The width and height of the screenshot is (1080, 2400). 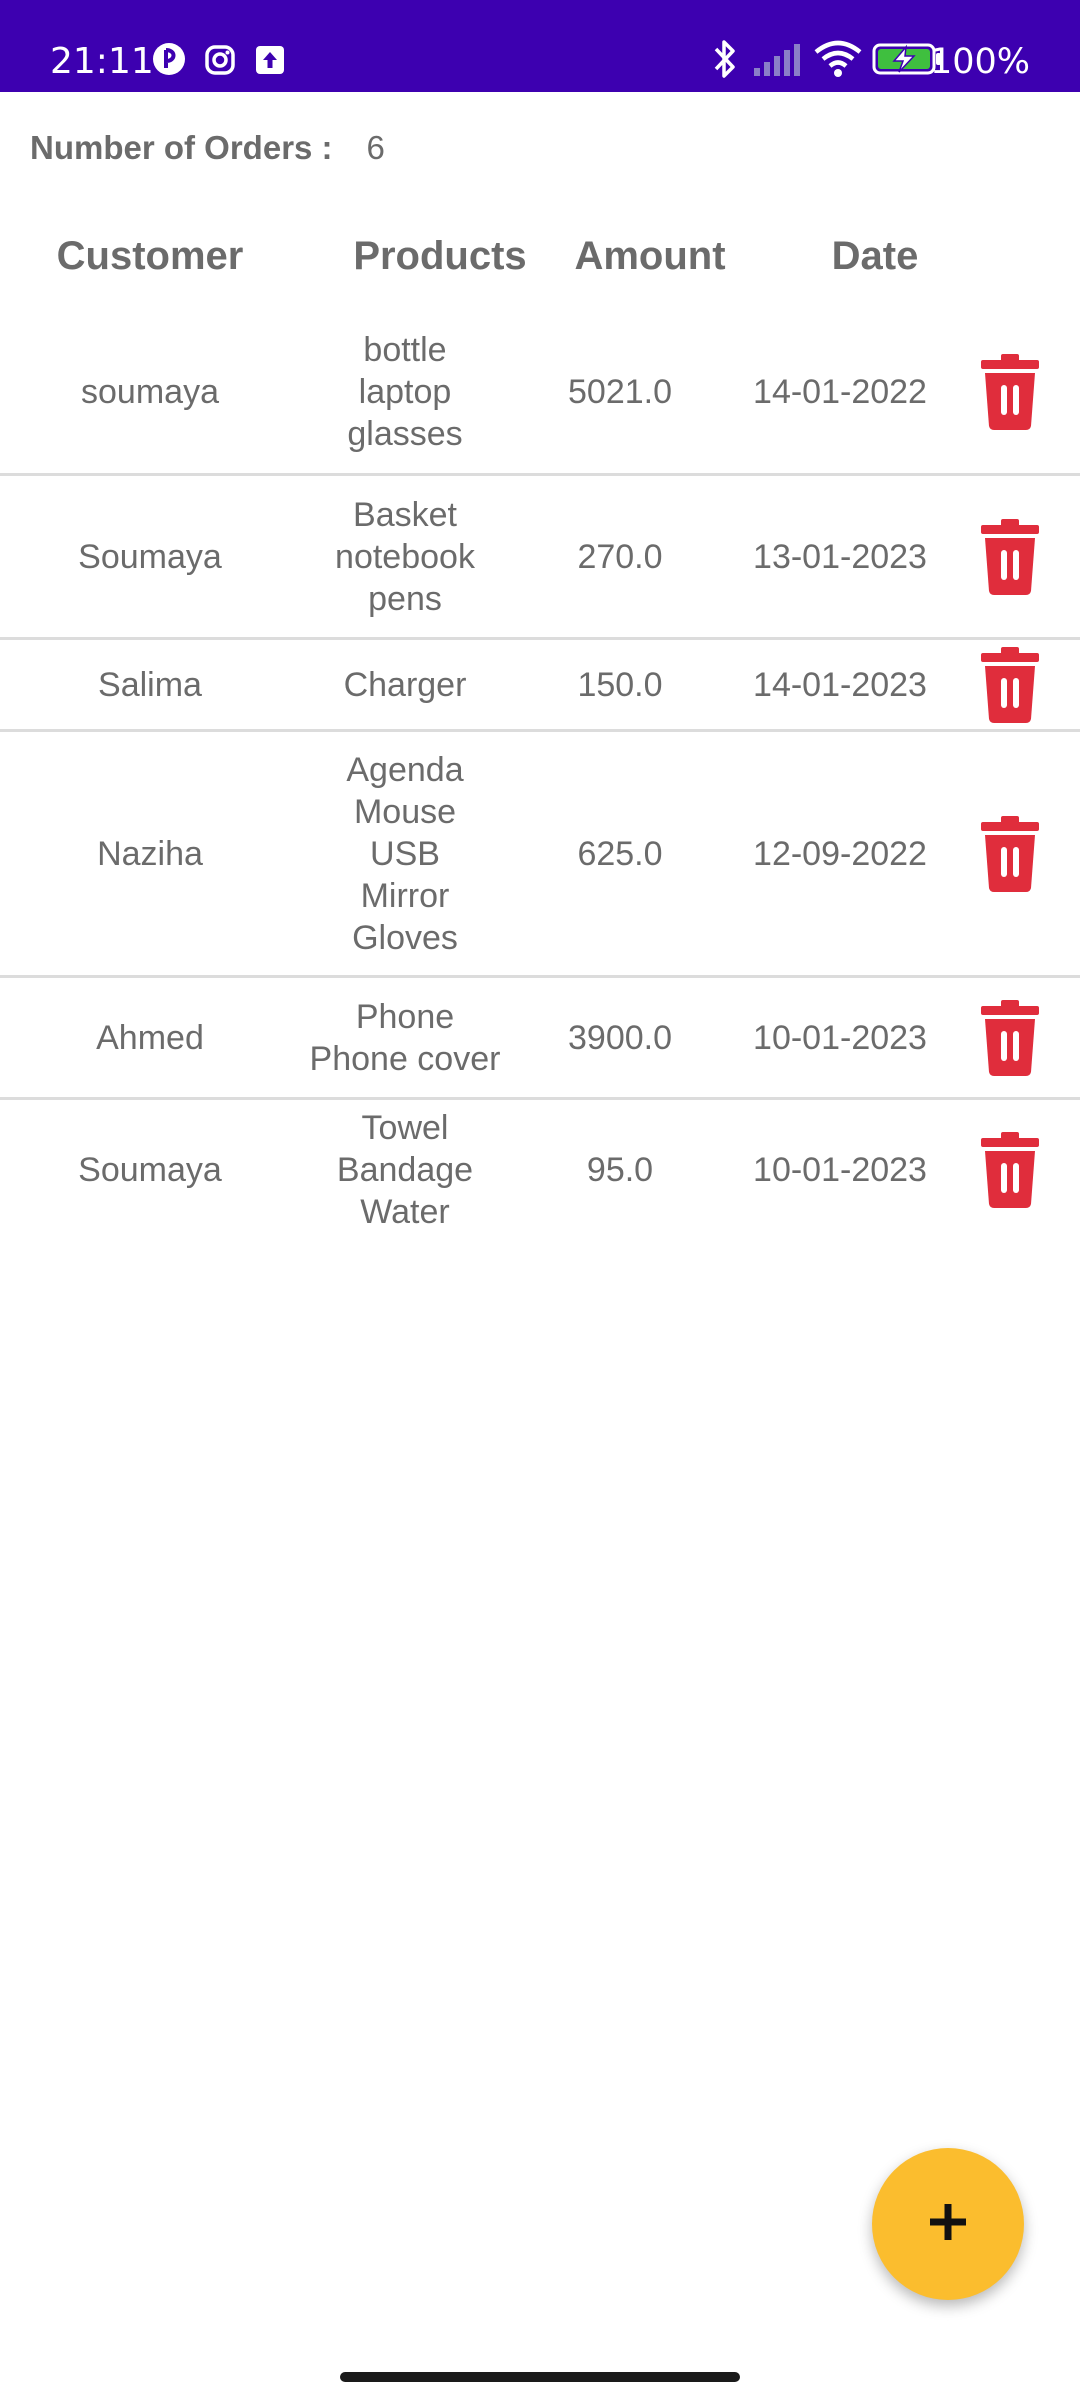 I want to click on plus-icon, so click(x=948, y=2224).